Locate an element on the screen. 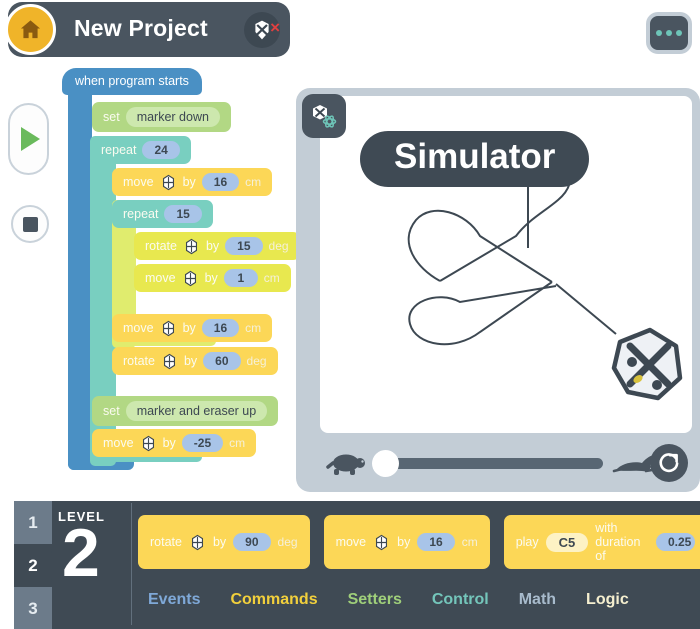 The image size is (700, 629). robot-sprite is located at coordinates (647, 364).